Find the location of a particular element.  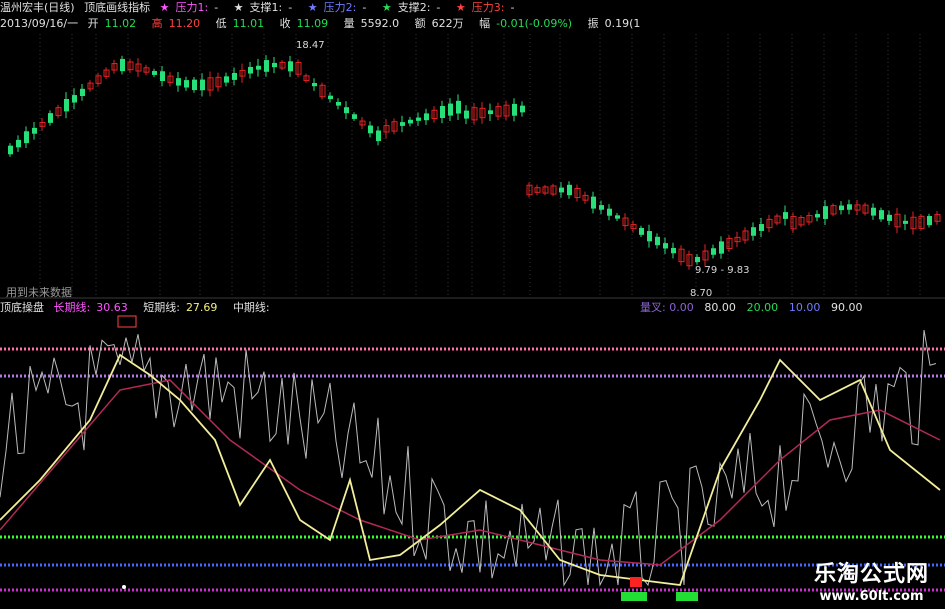

watermark-url: www.60lt.com is located at coordinates (871, 596).